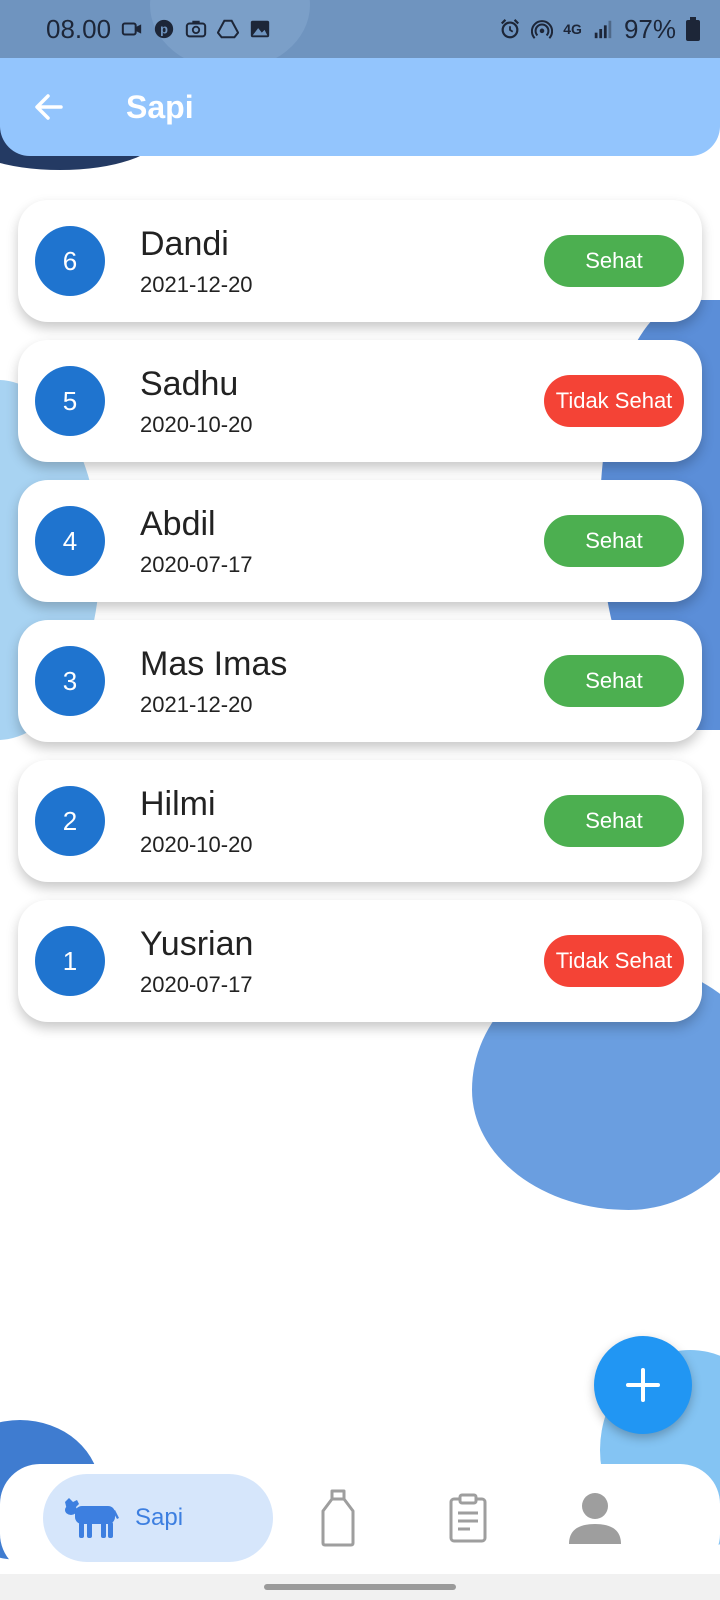 This screenshot has height=1600, width=720. What do you see at coordinates (360, 681) in the screenshot?
I see `cow-card: 3 Mas Imas 2021-12-20 Sehat` at bounding box center [360, 681].